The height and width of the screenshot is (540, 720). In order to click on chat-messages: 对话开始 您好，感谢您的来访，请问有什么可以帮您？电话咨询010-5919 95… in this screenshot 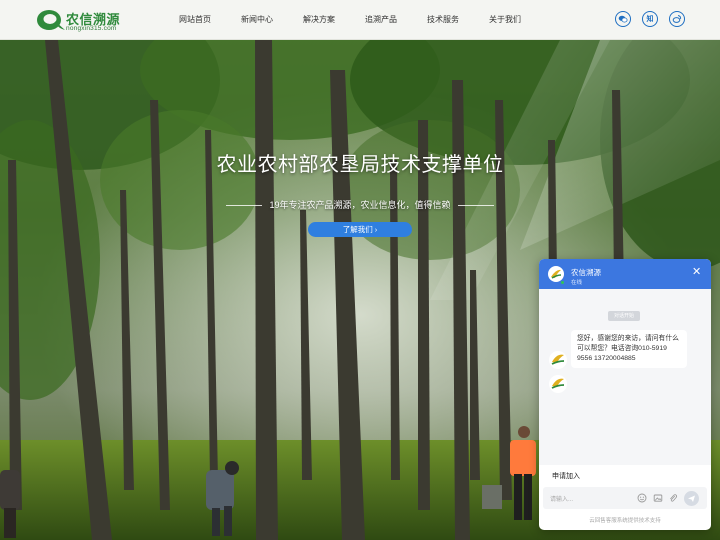, I will do `click(625, 377)`.